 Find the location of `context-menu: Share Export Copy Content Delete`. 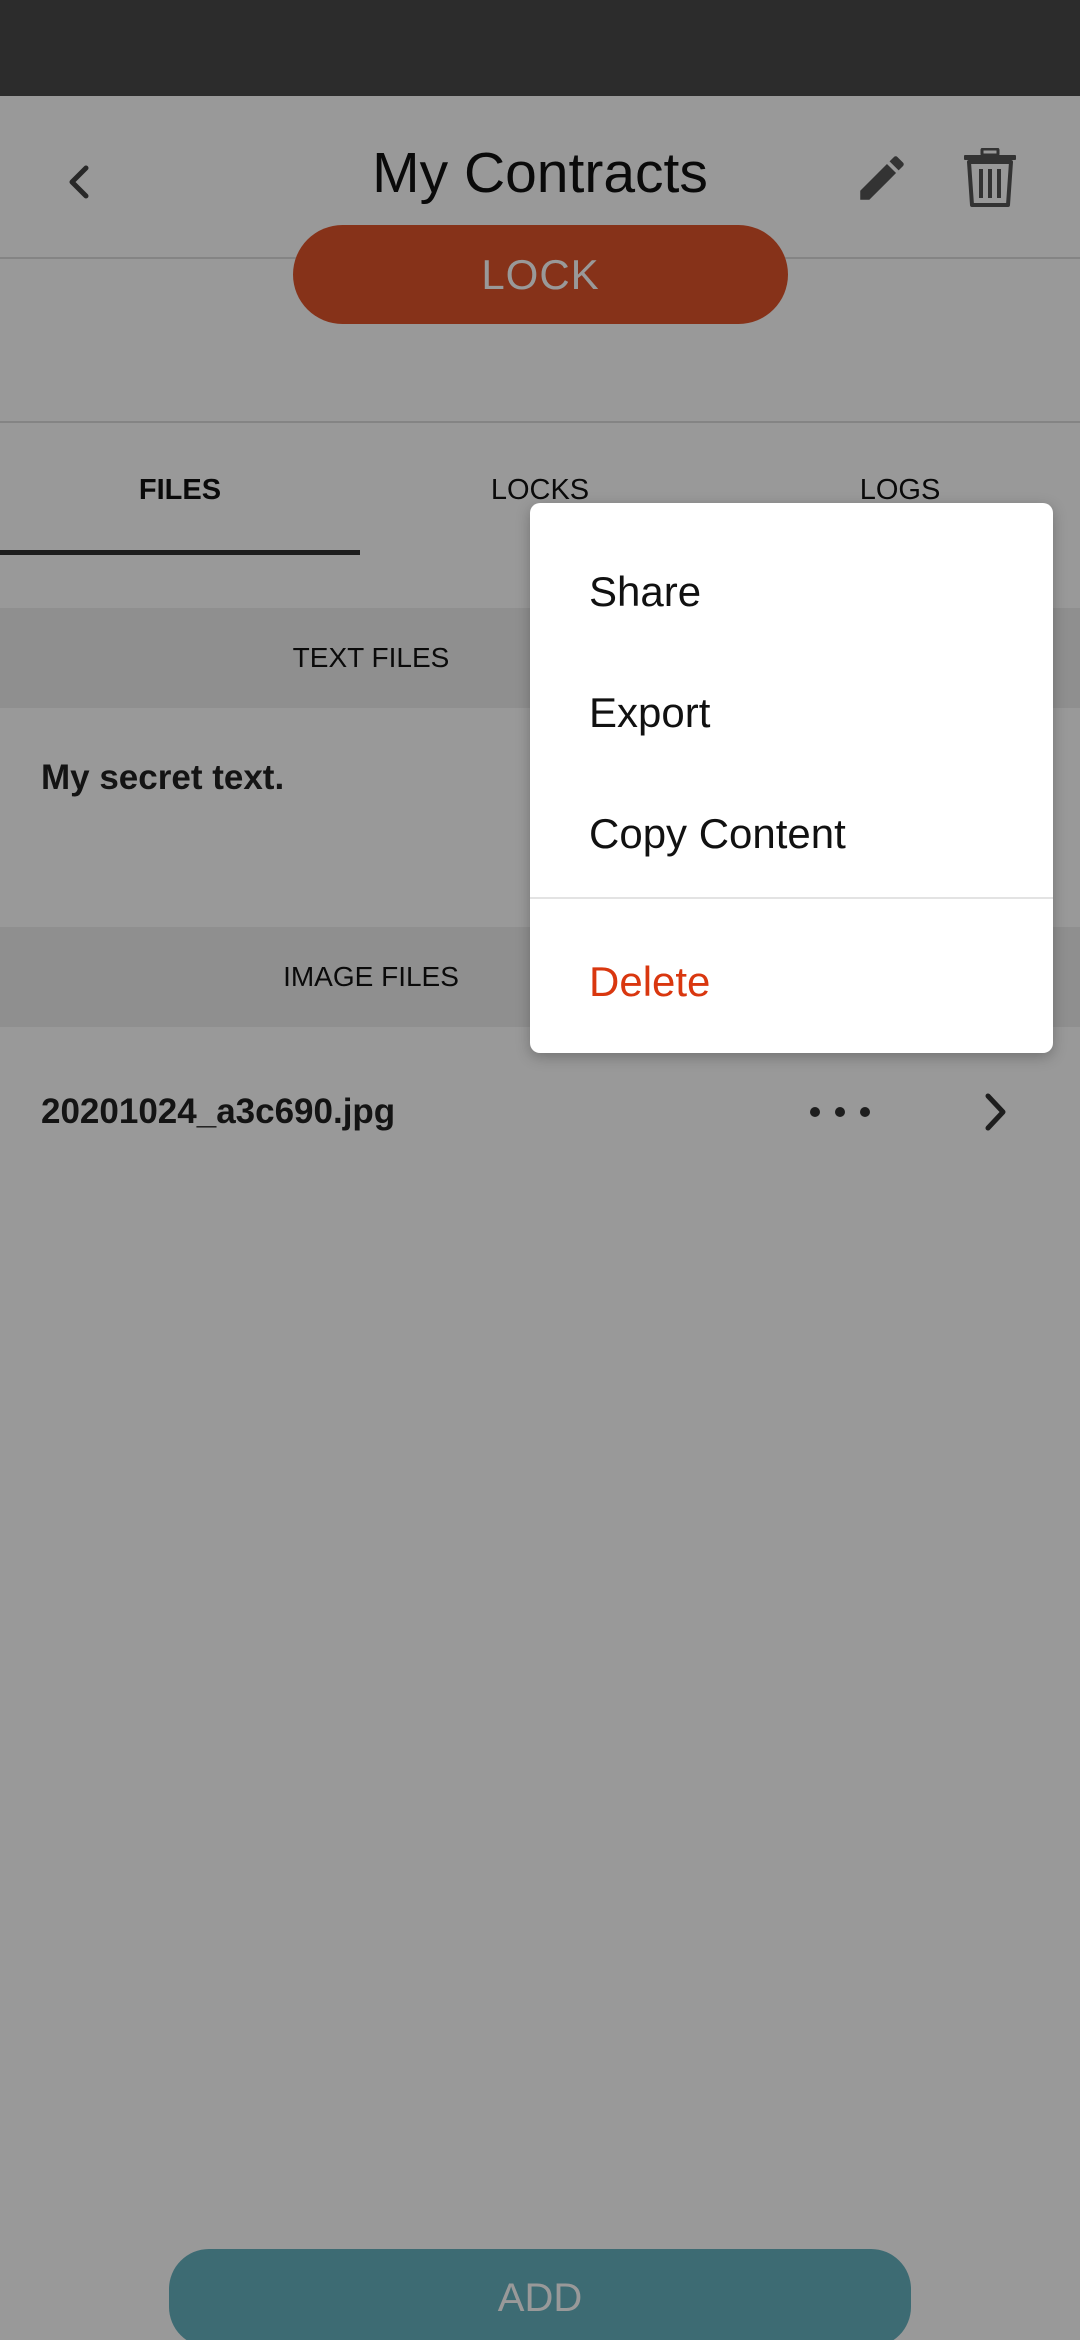

context-menu: Share Export Copy Content Delete is located at coordinates (791, 778).